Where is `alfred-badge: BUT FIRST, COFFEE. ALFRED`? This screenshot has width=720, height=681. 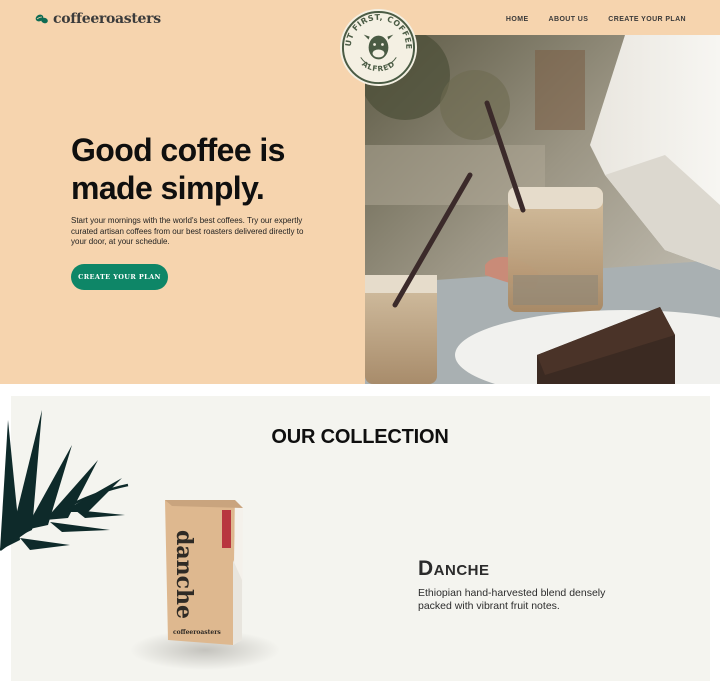 alfred-badge: BUT FIRST, COFFEE. ALFRED is located at coordinates (377, 44).